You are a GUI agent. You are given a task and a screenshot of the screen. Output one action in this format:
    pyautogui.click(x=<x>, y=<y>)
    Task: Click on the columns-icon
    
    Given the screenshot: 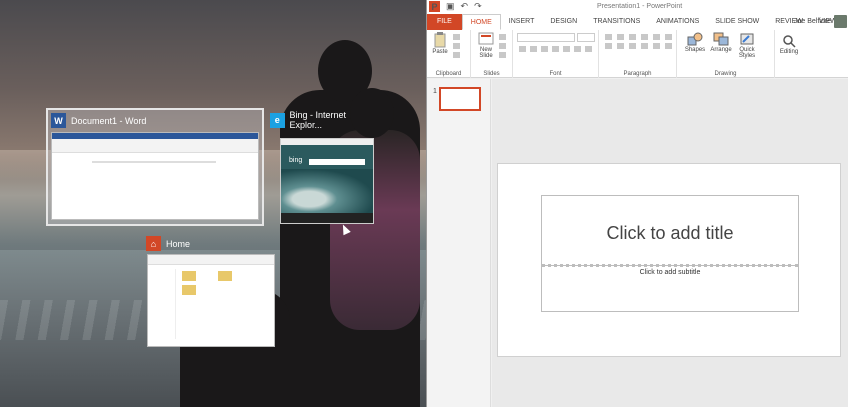 What is the action you would take?
    pyautogui.click(x=668, y=37)
    